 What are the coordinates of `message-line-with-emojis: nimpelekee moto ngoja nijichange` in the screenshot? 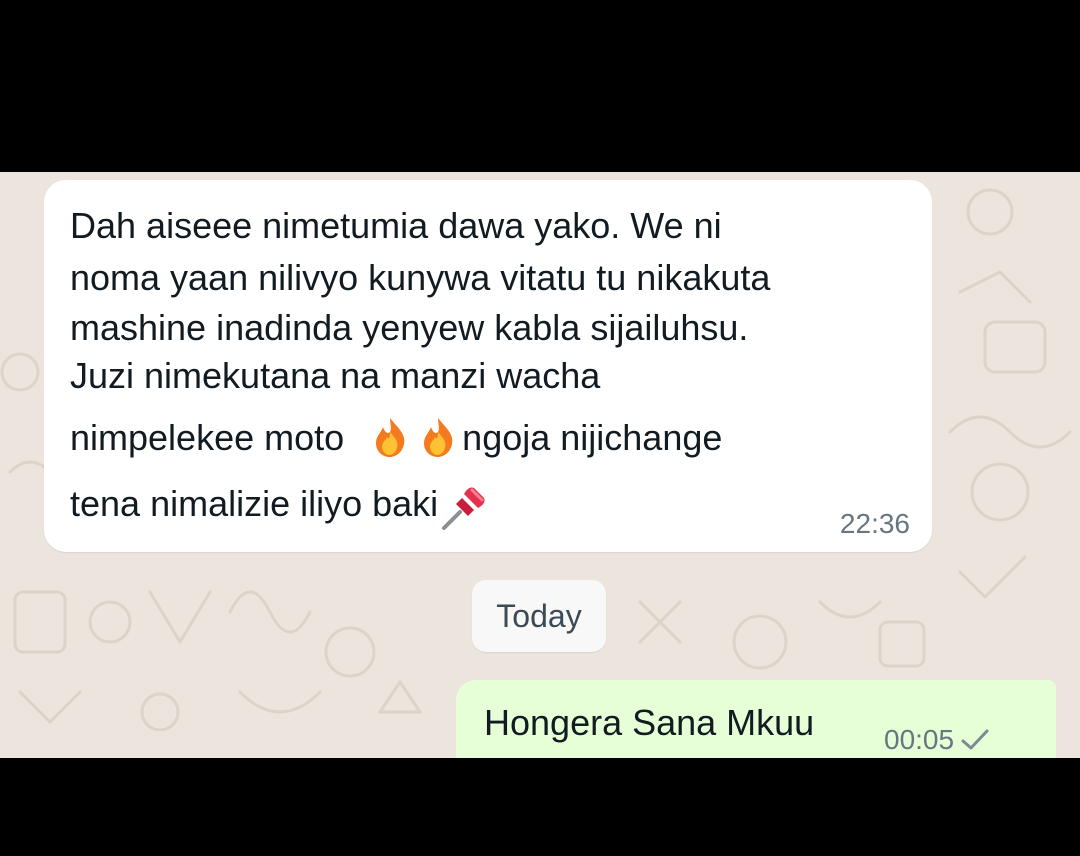 It's located at (396, 437).